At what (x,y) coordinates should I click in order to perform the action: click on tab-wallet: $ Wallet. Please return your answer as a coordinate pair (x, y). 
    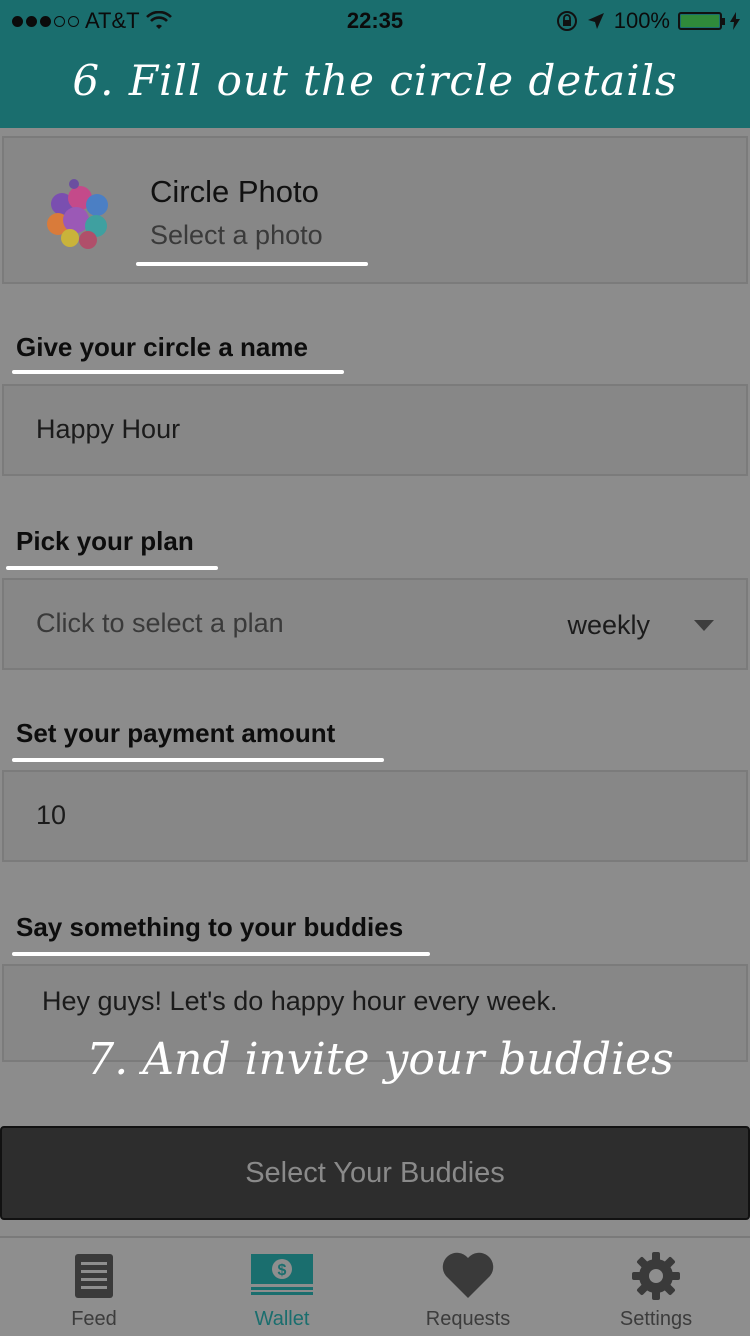
    Looking at the image, I should click on (282, 1287).